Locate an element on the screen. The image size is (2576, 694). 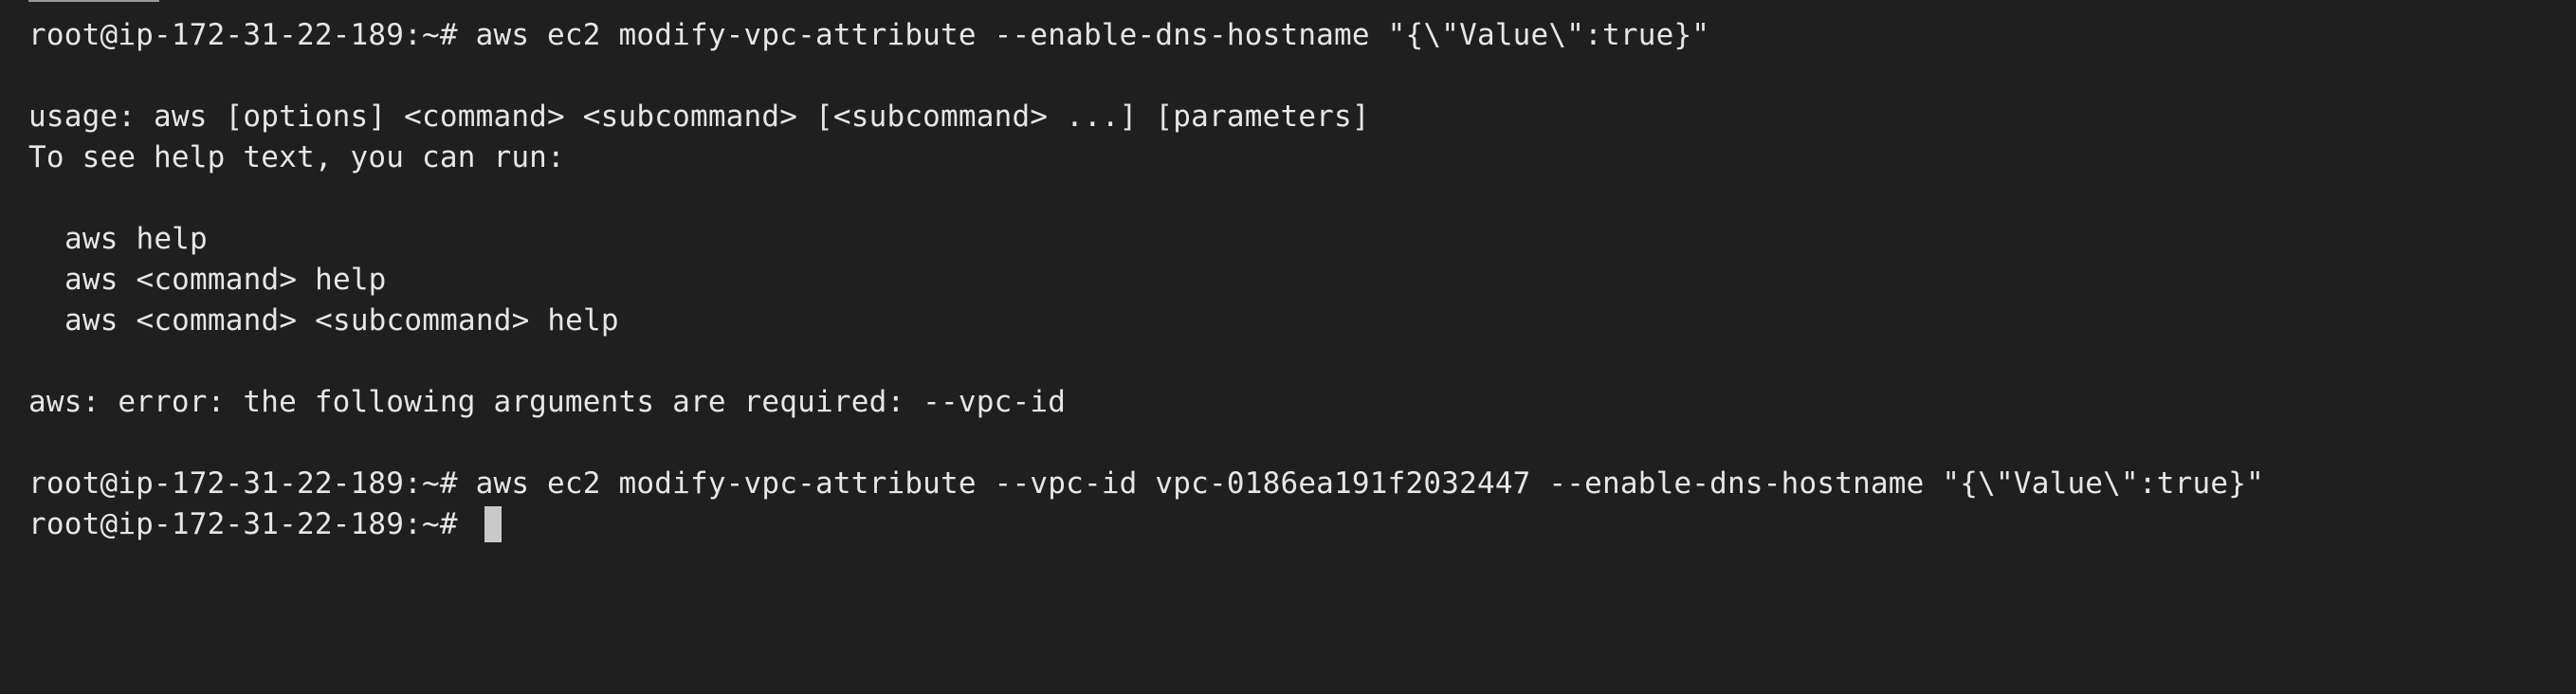
terminal-cursor is located at coordinates (493, 524).